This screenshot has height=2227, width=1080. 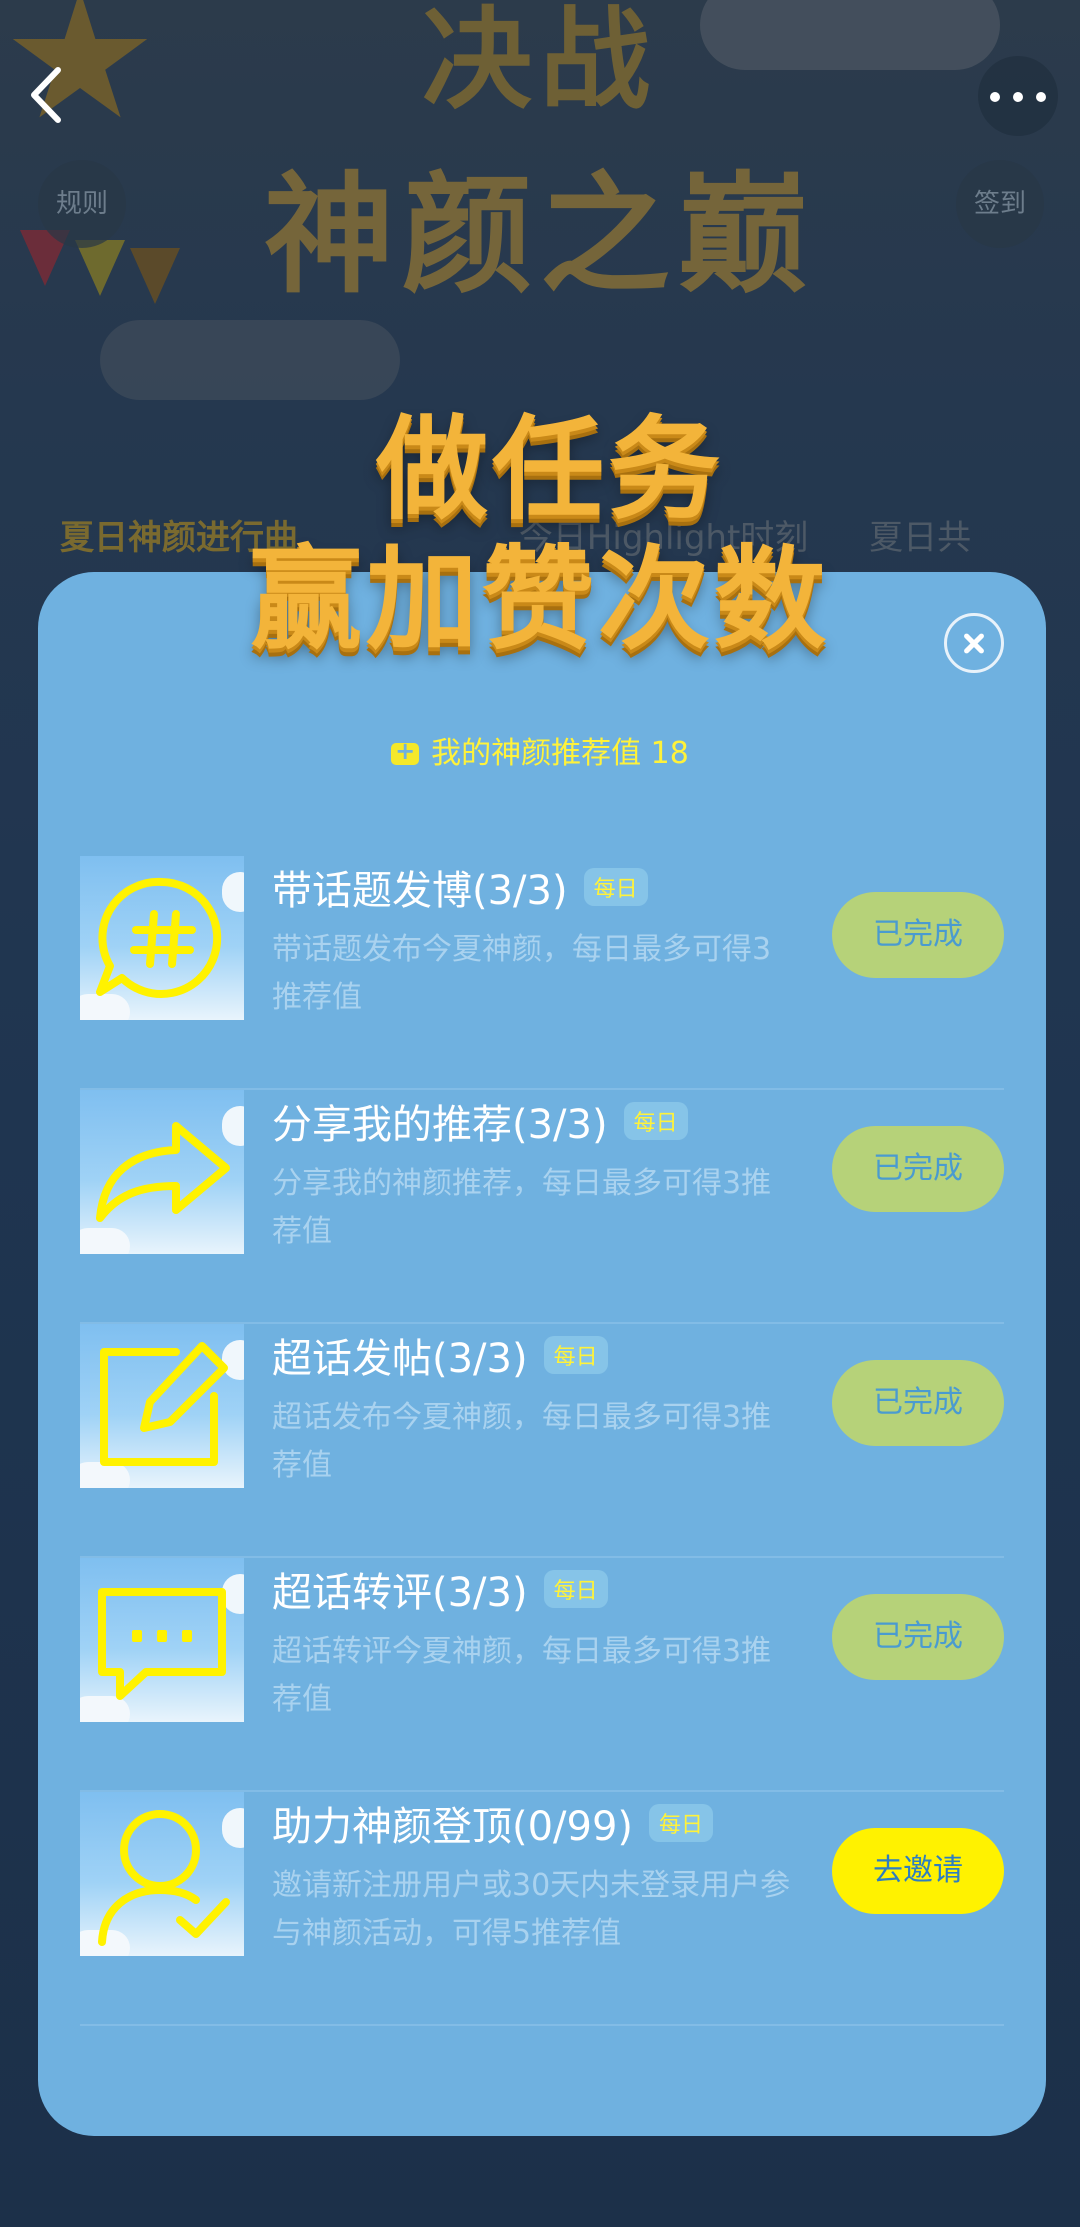 What do you see at coordinates (522, 973) in the screenshot?
I see `task-desc: 带话题发布今夏神颜，每日最多可得3推荐值` at bounding box center [522, 973].